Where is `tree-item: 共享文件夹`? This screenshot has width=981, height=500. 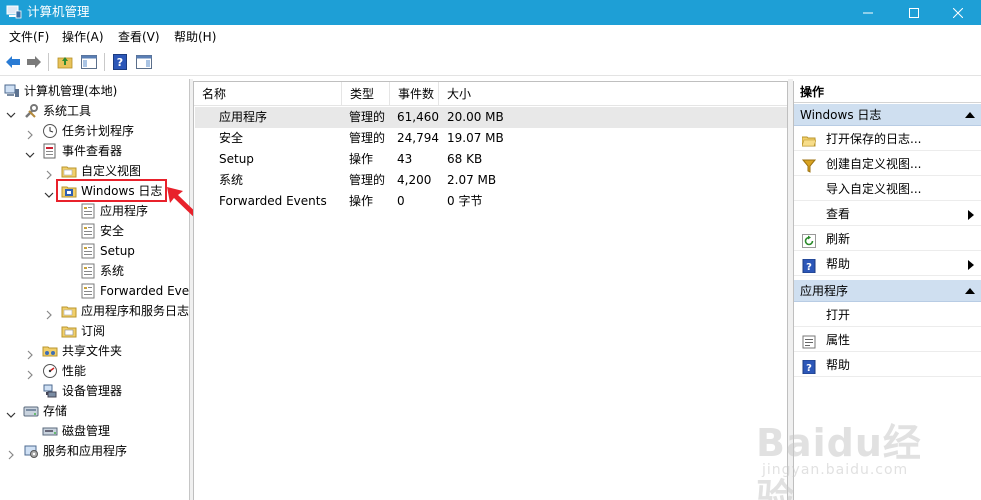 tree-item: 共享文件夹 is located at coordinates (94, 351).